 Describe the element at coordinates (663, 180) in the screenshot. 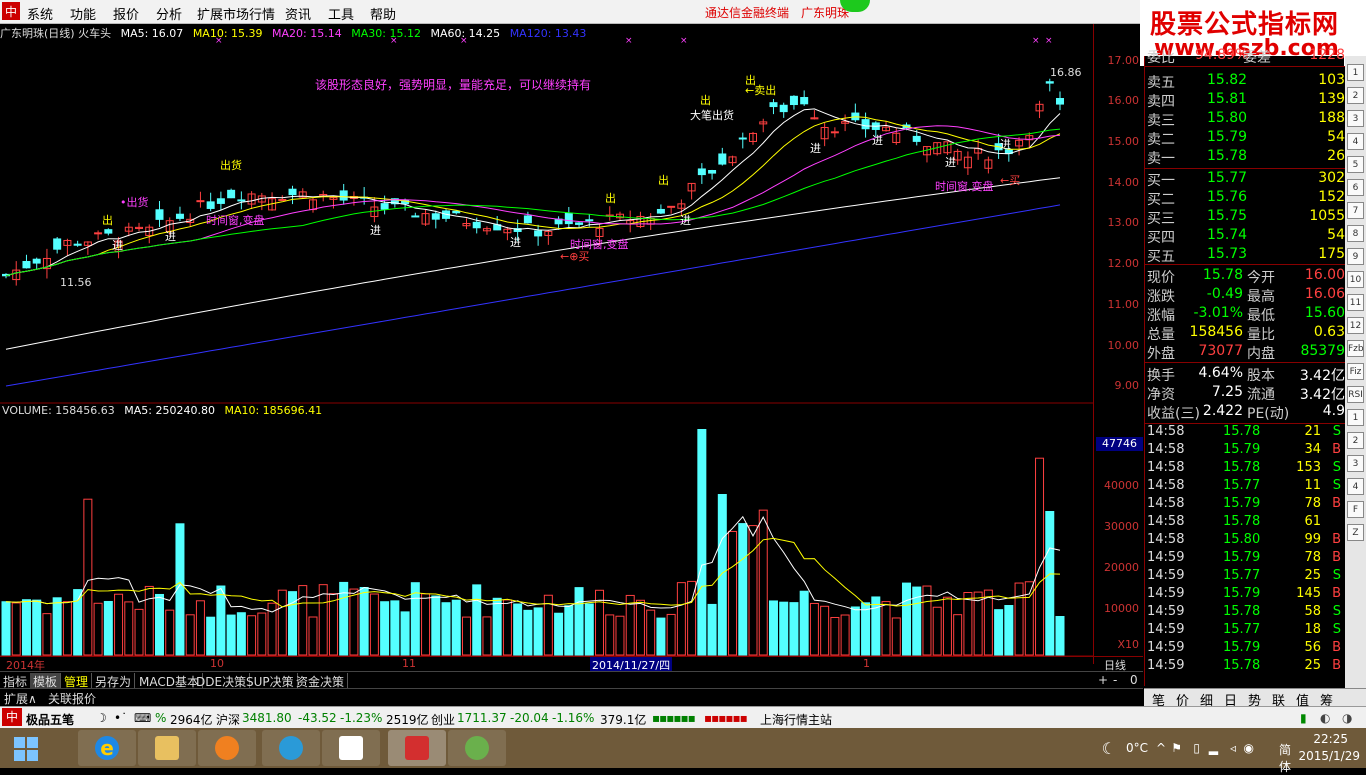

I see `sell-signal-label: 出` at that location.